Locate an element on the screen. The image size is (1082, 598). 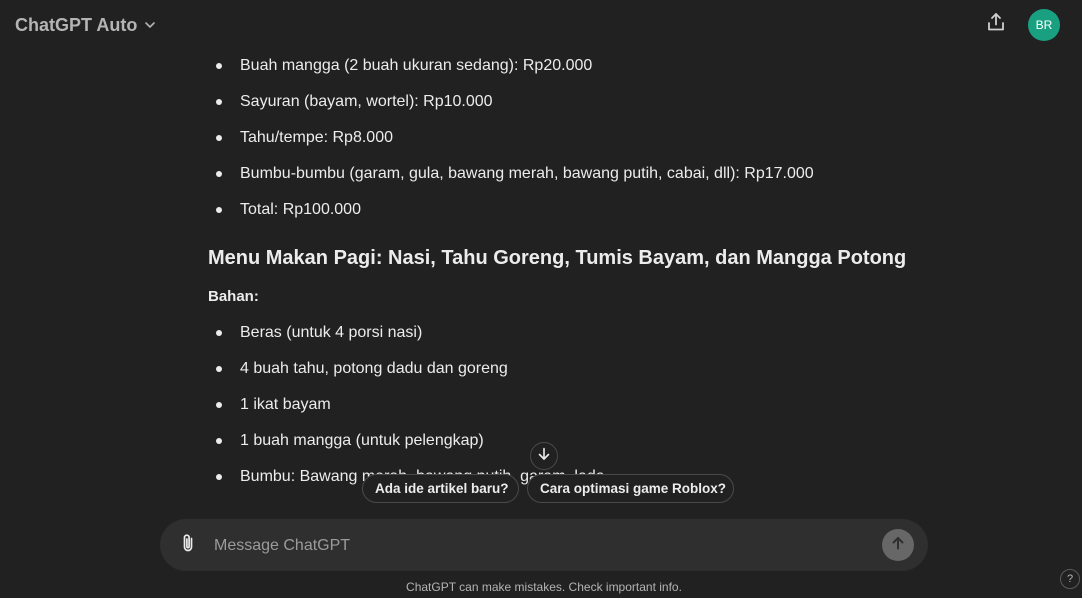
arrow-down-icon is located at coordinates (544, 456).